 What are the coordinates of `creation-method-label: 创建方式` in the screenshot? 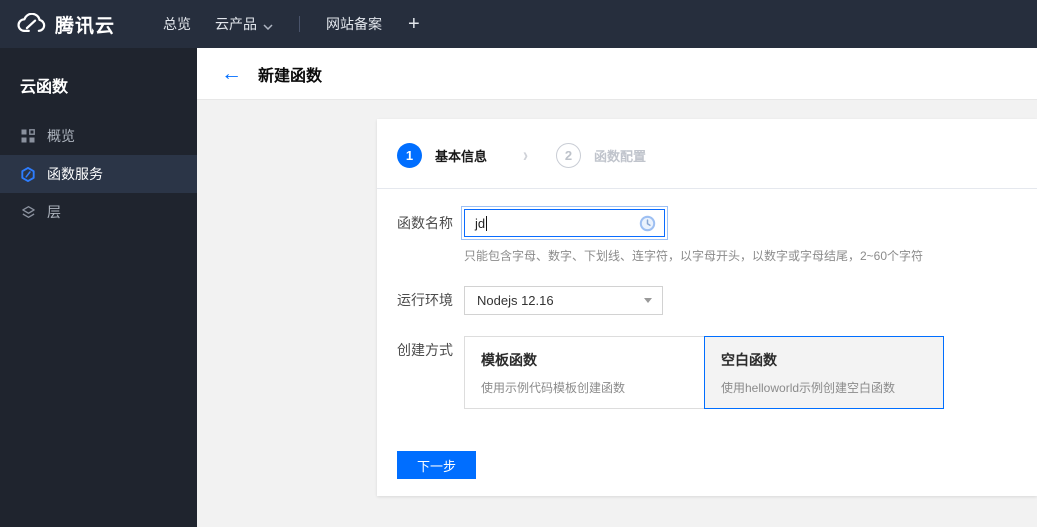 It's located at (425, 350).